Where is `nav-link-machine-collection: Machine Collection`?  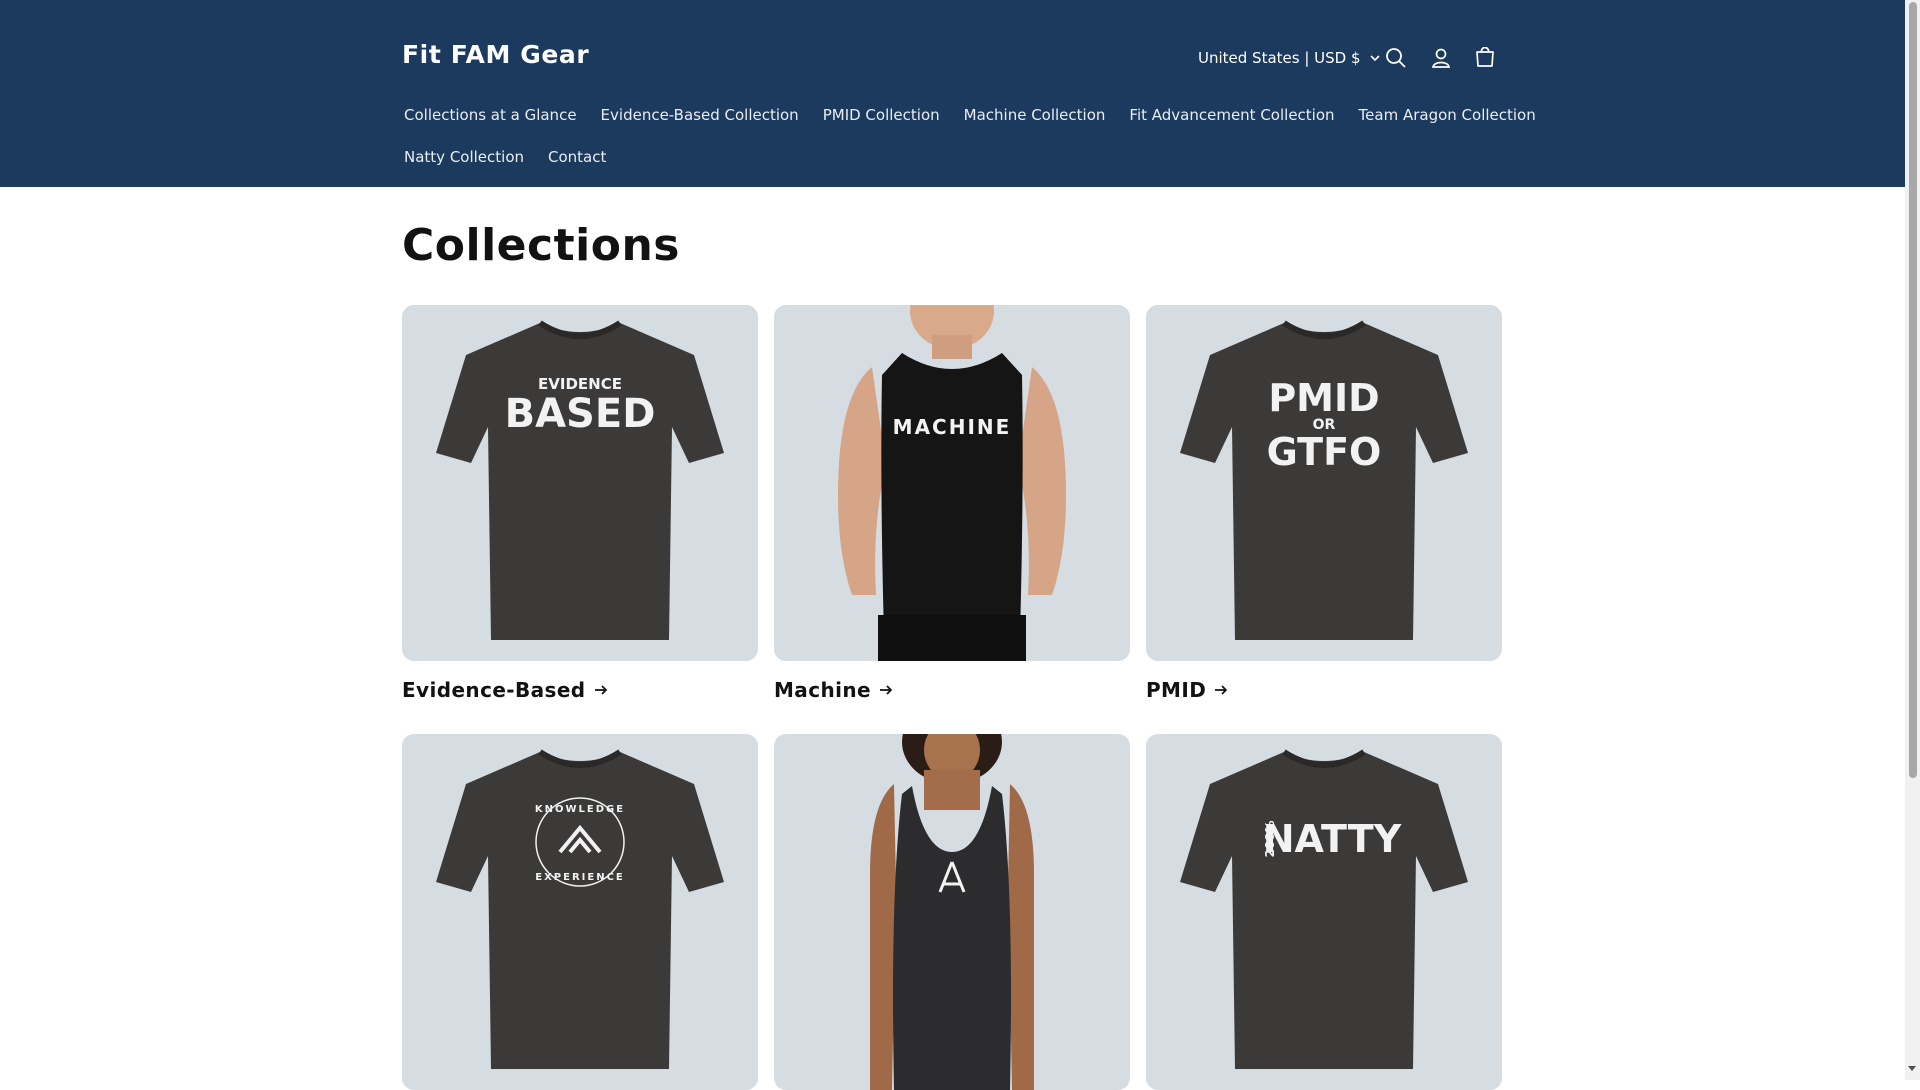 nav-link-machine-collection: Machine Collection is located at coordinates (1035, 115).